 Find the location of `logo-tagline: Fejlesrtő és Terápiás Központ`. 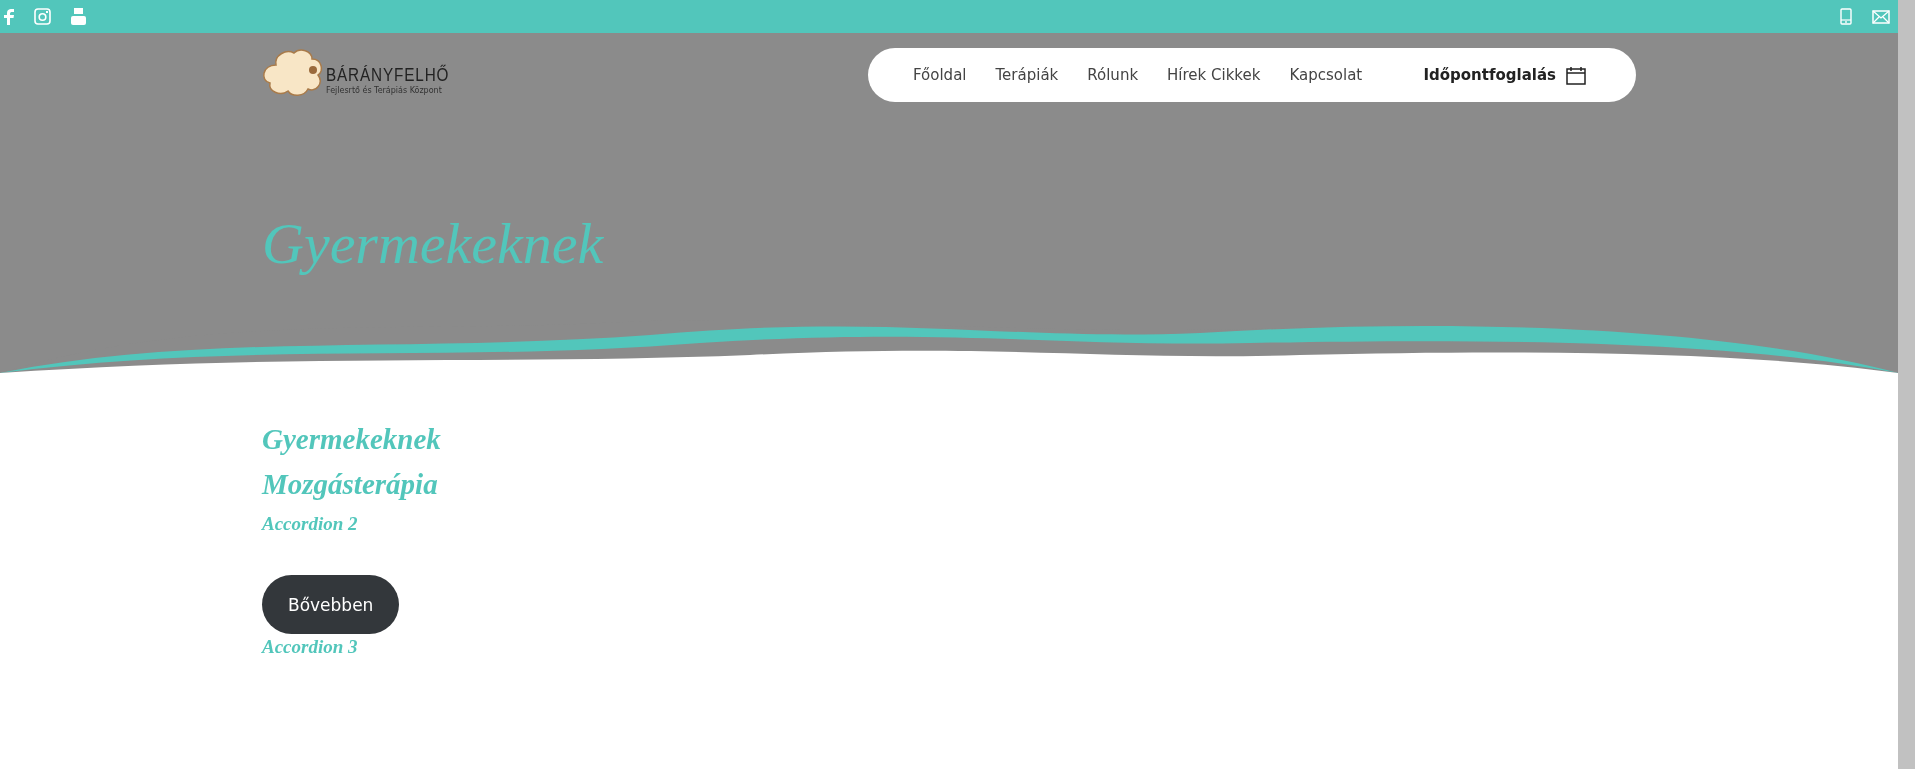

logo-tagline: Fejlesrtő és Terápiás Központ is located at coordinates (384, 90).